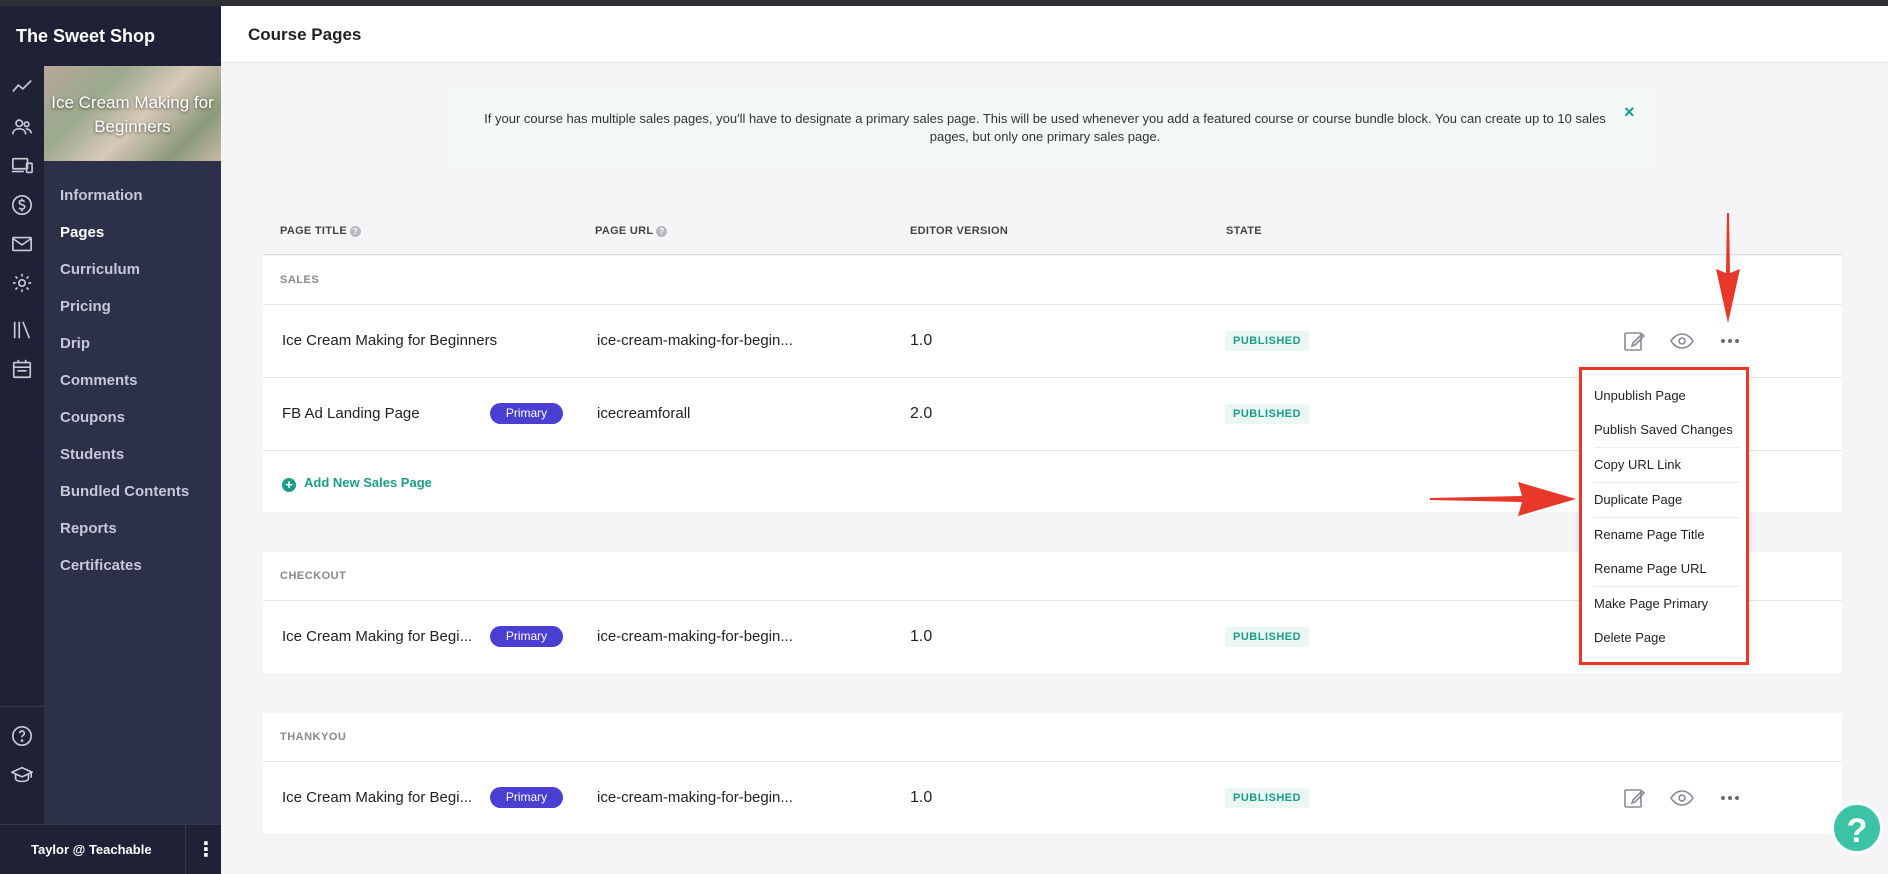 This screenshot has height=874, width=1888. I want to click on menu-item-rename-page-url: Rename Page URL, so click(1664, 568).